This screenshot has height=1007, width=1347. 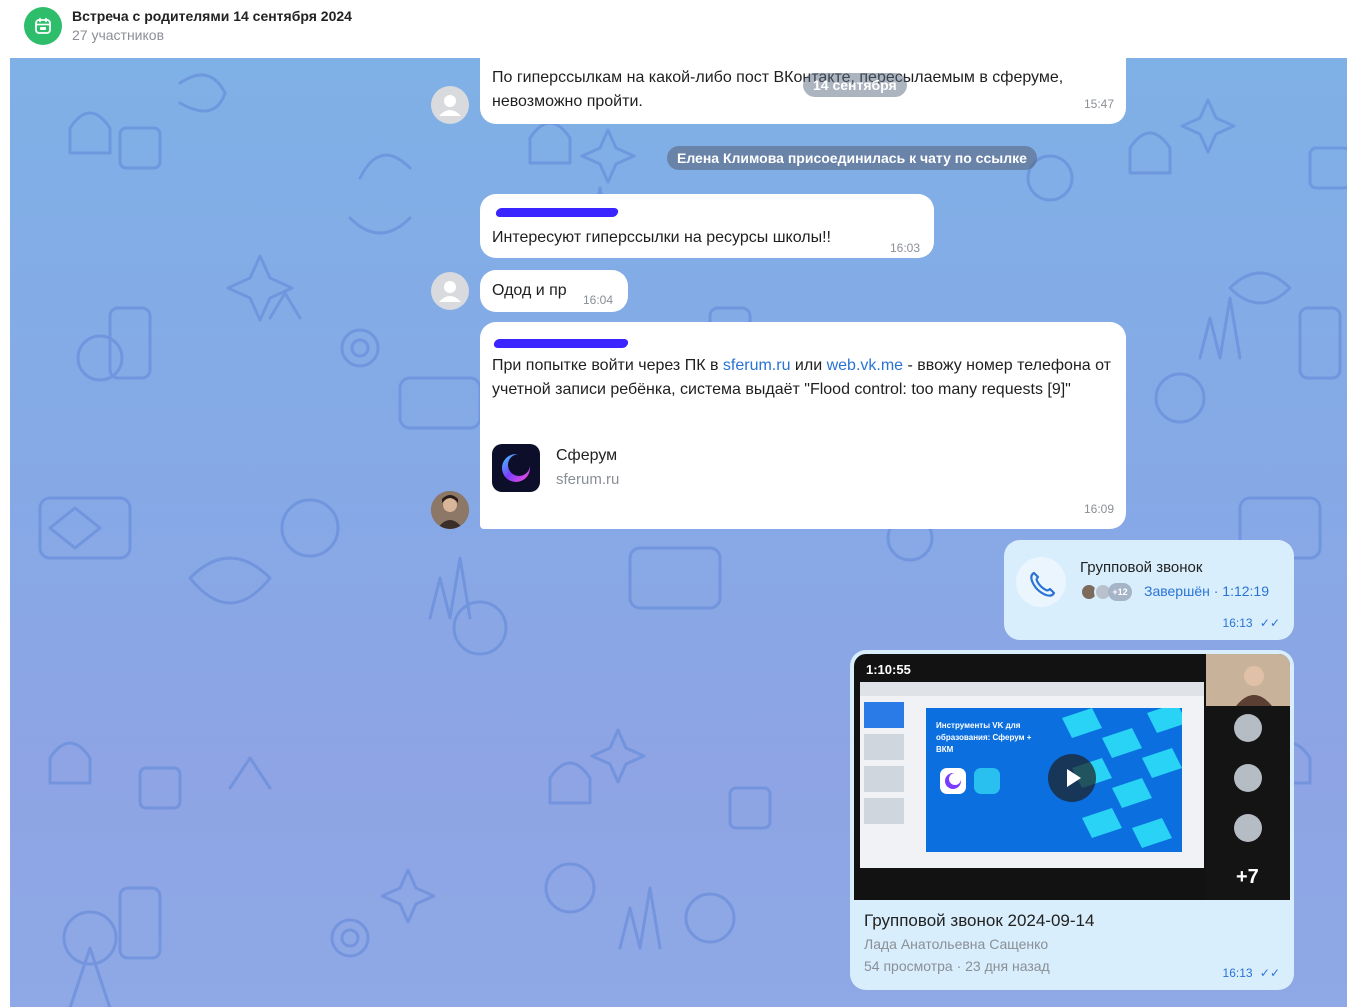 I want to click on chat-title: Встреча с родителями 14 сентября 2024, so click(x=212, y=16).